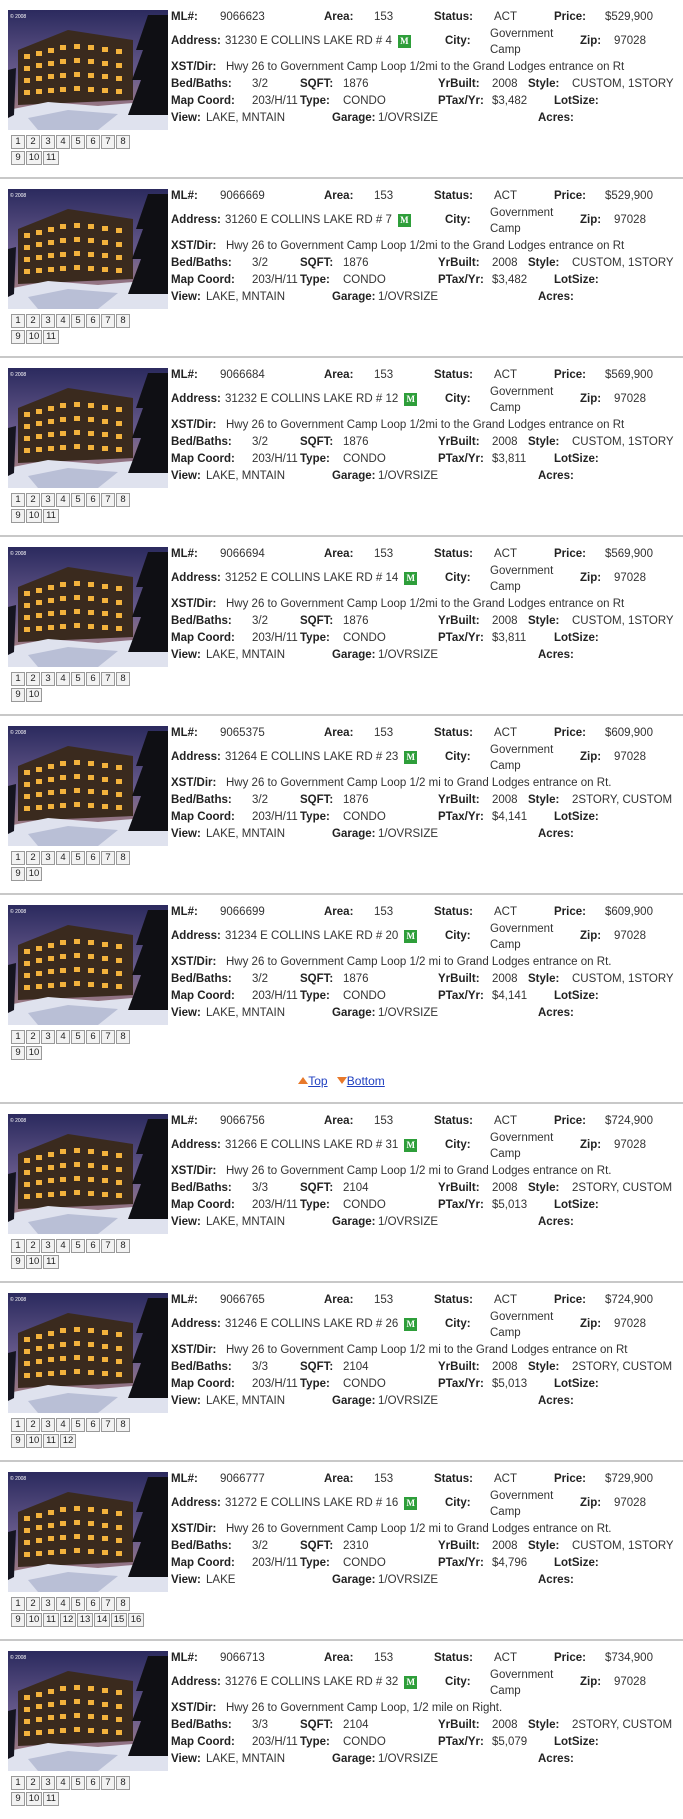  Describe the element at coordinates (317, 1081) in the screenshot. I see `top-link: Top` at that location.